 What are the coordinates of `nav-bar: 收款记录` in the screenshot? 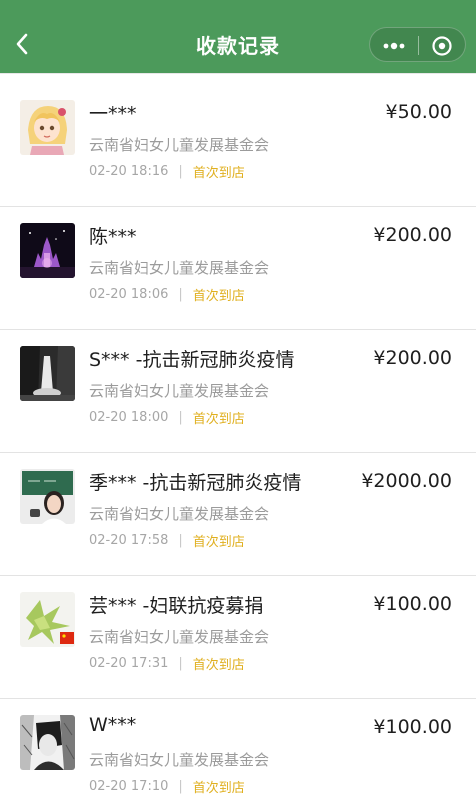 It's located at (238, 42).